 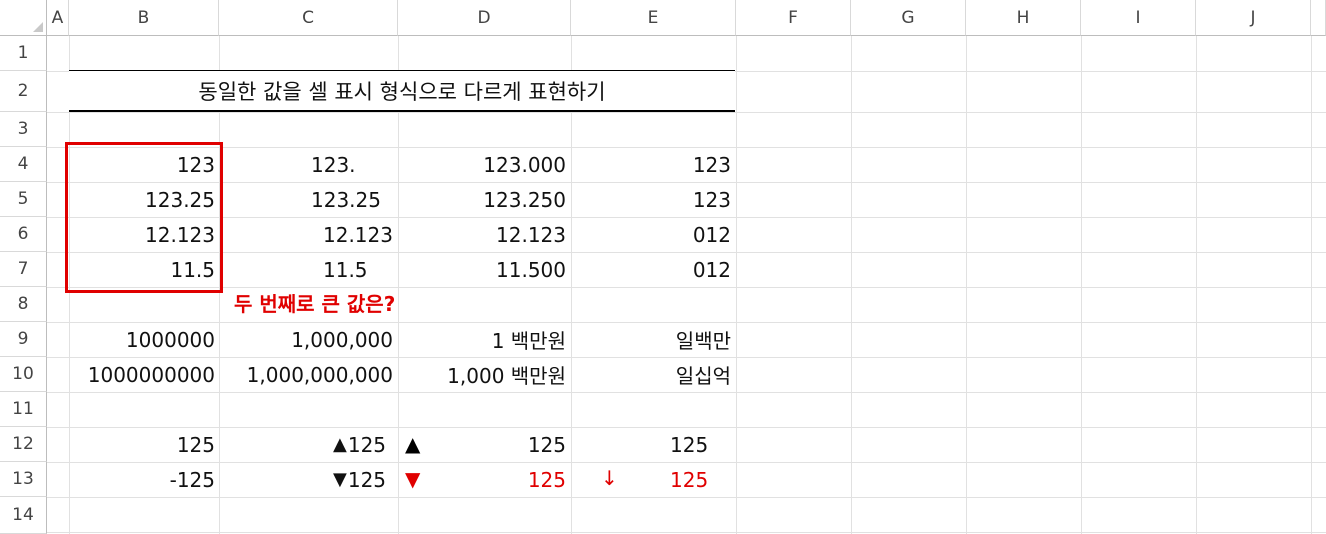 I want to click on cell-c4: 123., so click(x=354, y=164).